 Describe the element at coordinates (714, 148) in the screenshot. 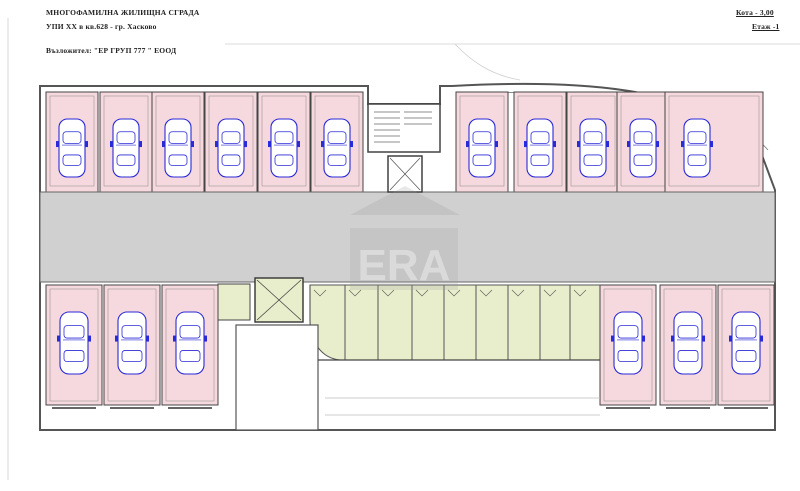

I see `parking-space-top: Г.11` at that location.